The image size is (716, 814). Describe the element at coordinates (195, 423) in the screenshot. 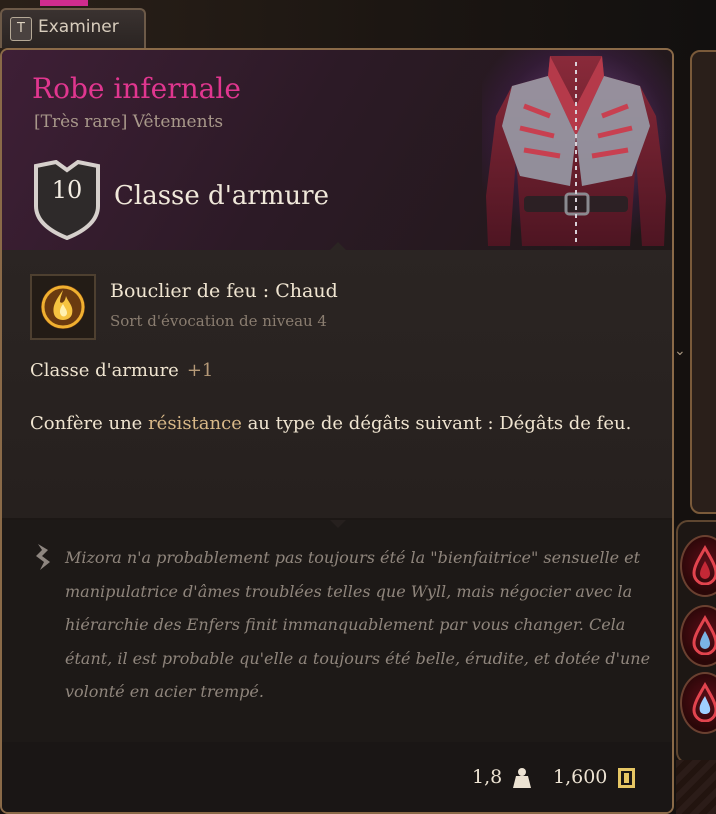

I see `resistance-keyword: résistance` at that location.